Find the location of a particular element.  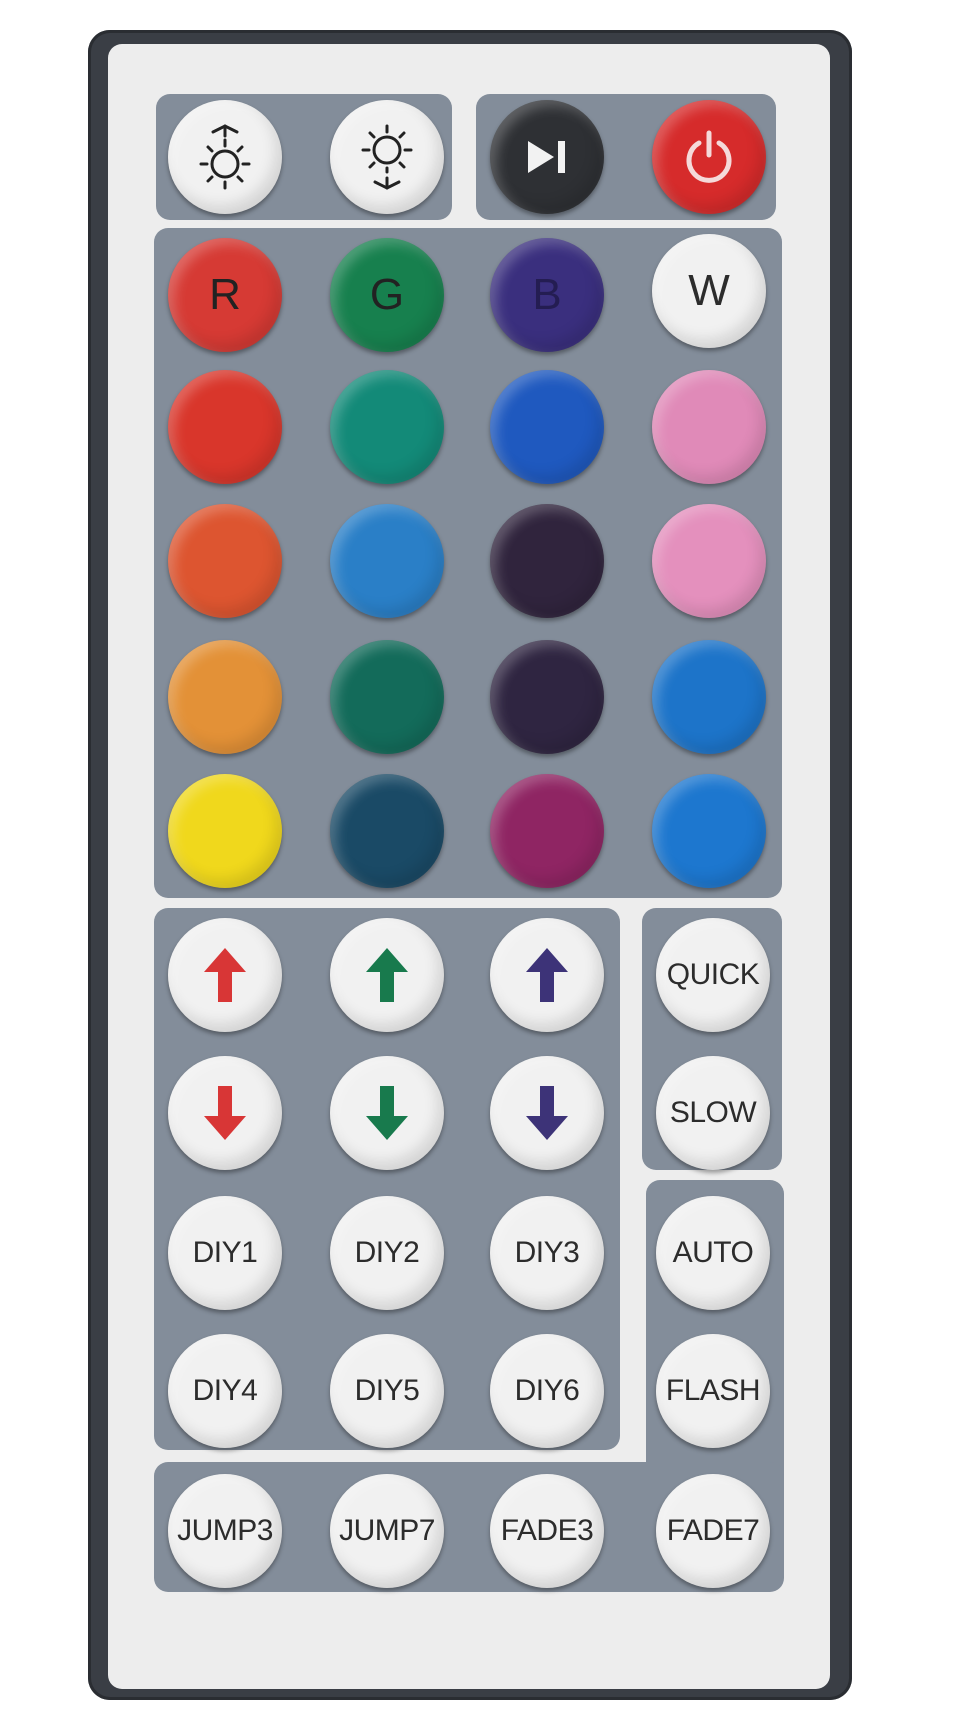

g-label: G is located at coordinates (387, 294).